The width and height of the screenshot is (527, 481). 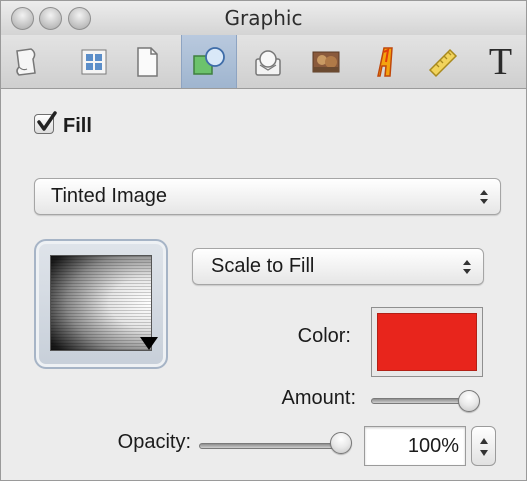 What do you see at coordinates (263, 266) in the screenshot?
I see `scale-value: Scale to Fill` at bounding box center [263, 266].